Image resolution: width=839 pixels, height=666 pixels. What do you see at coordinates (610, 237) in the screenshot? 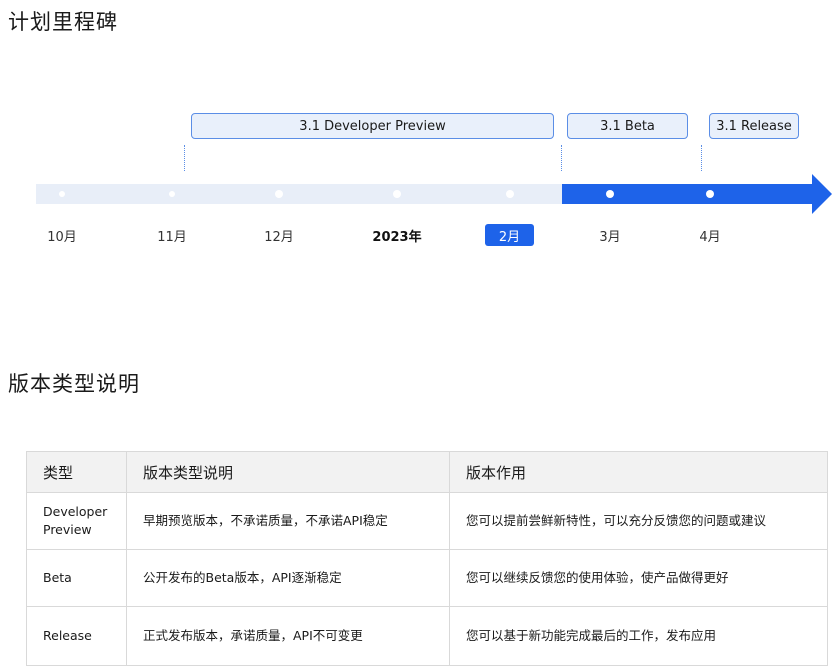
I see `month-label: 3月` at bounding box center [610, 237].